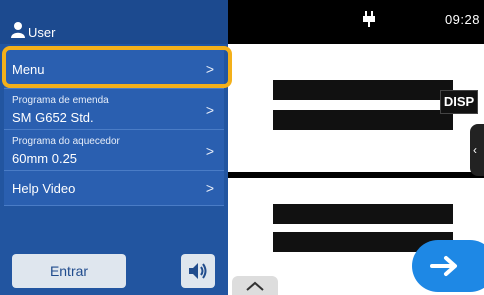  I want to click on side-menu-header: User, so click(114, 22).